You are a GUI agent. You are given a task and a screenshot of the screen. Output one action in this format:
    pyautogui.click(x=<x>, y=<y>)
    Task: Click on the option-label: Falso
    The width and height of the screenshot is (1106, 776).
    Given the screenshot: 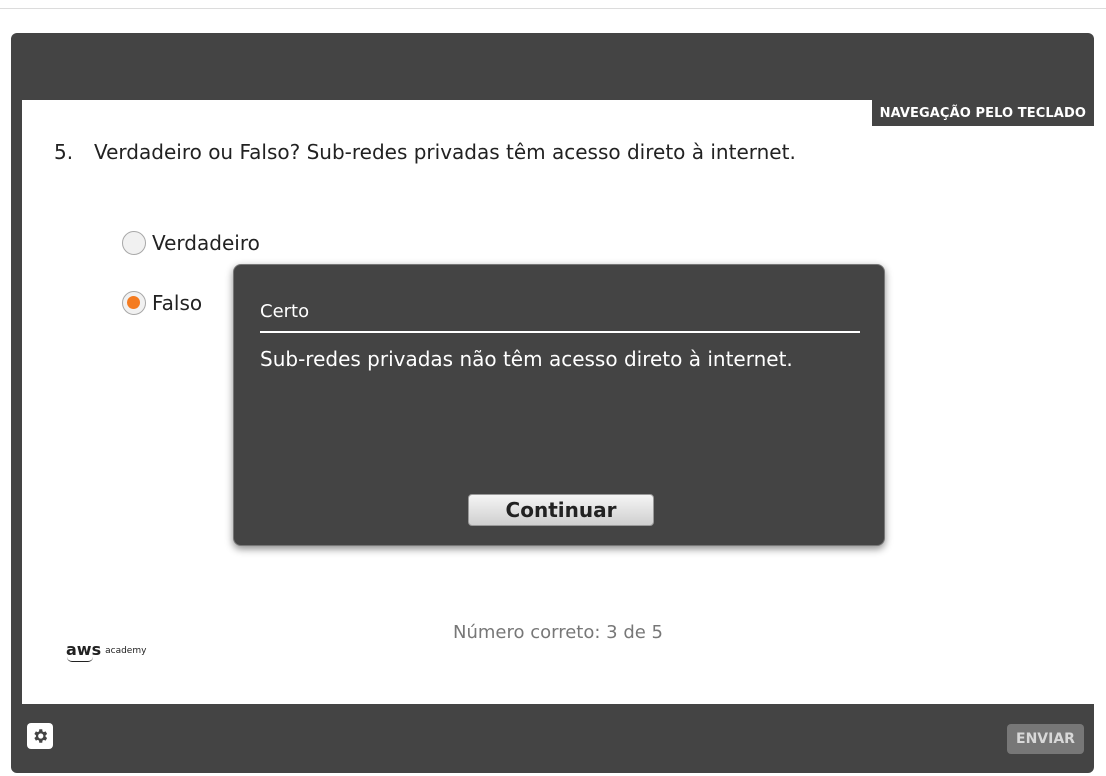 What is the action you would take?
    pyautogui.click(x=177, y=303)
    